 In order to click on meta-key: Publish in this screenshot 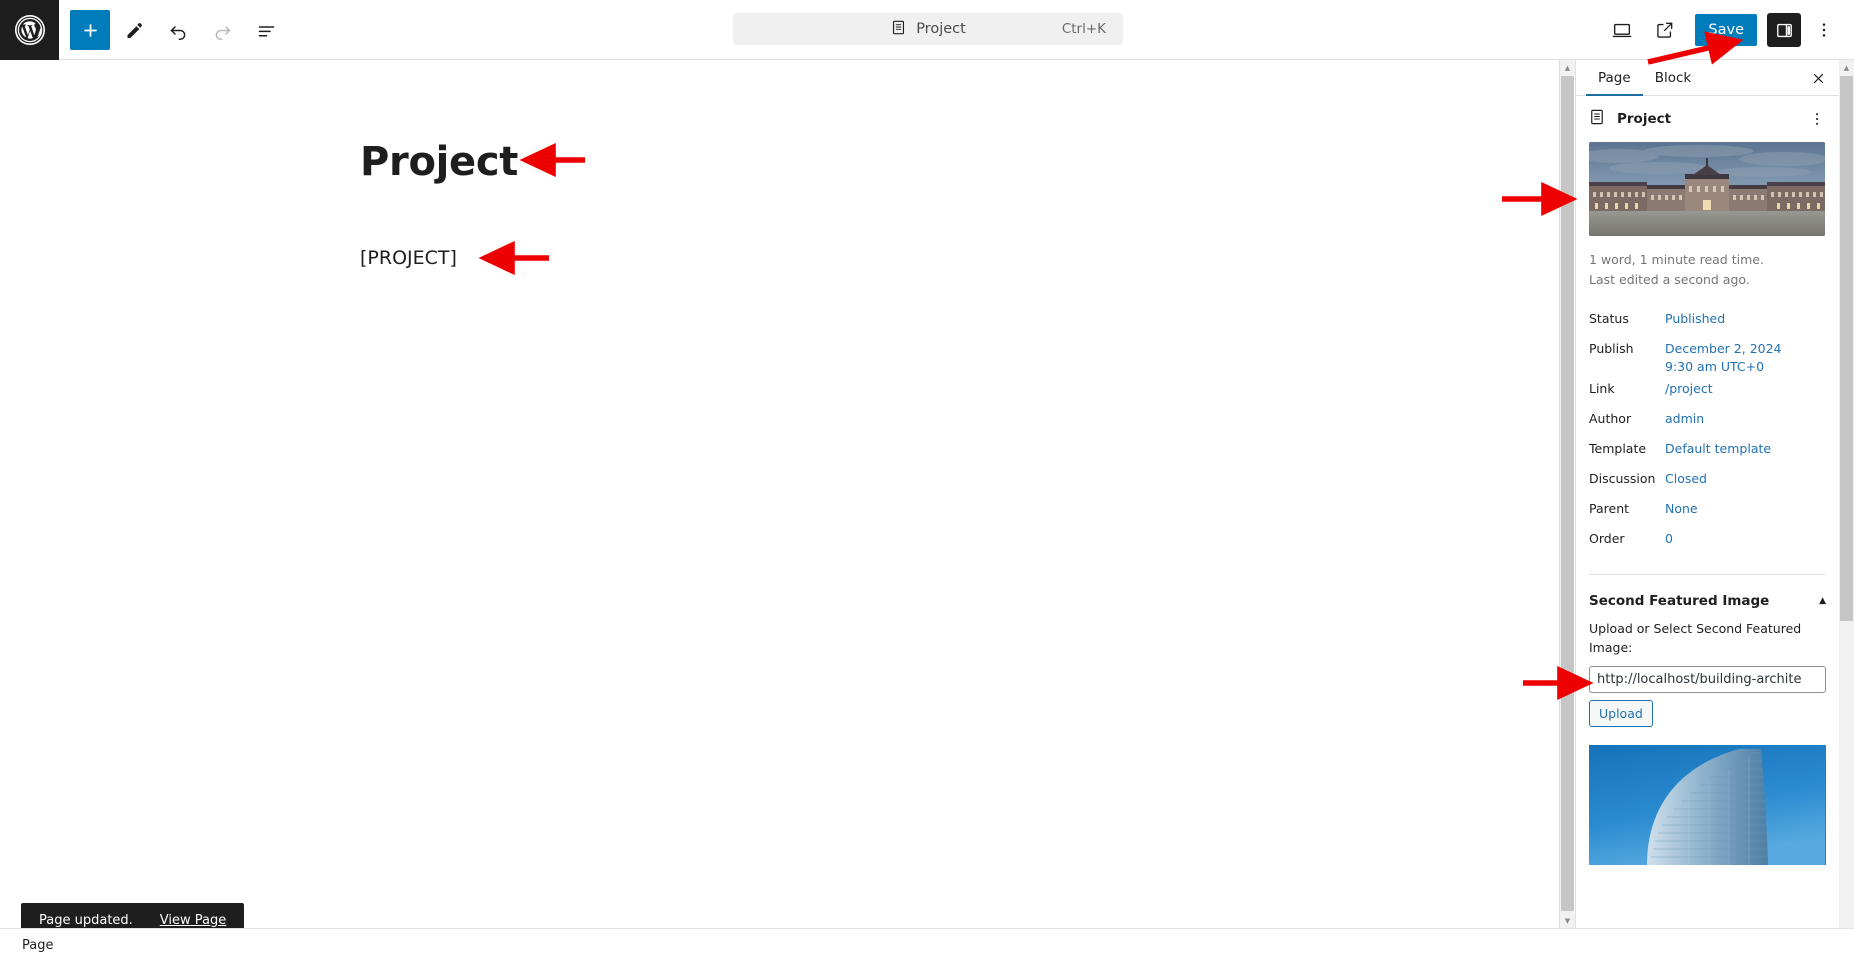, I will do `click(1611, 348)`.